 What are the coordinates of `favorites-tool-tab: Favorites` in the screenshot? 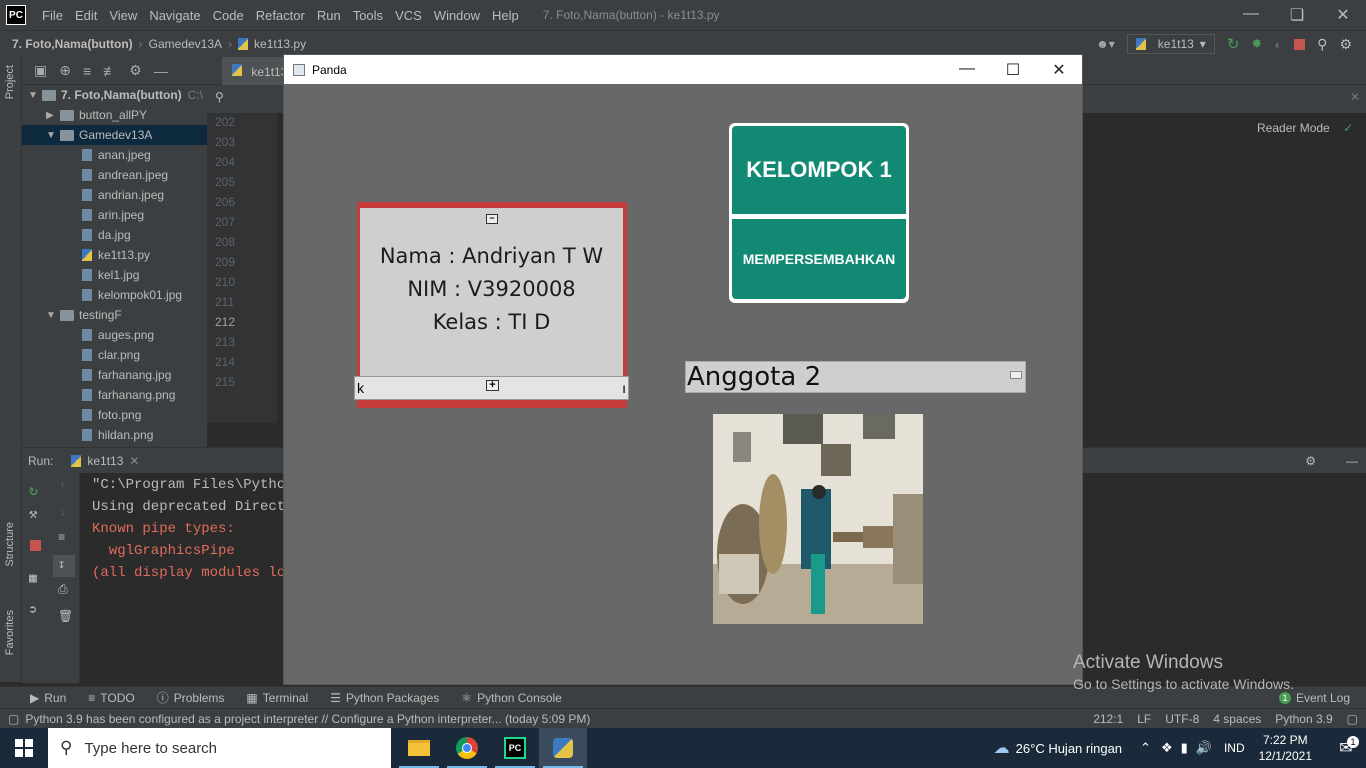 It's located at (10, 632).